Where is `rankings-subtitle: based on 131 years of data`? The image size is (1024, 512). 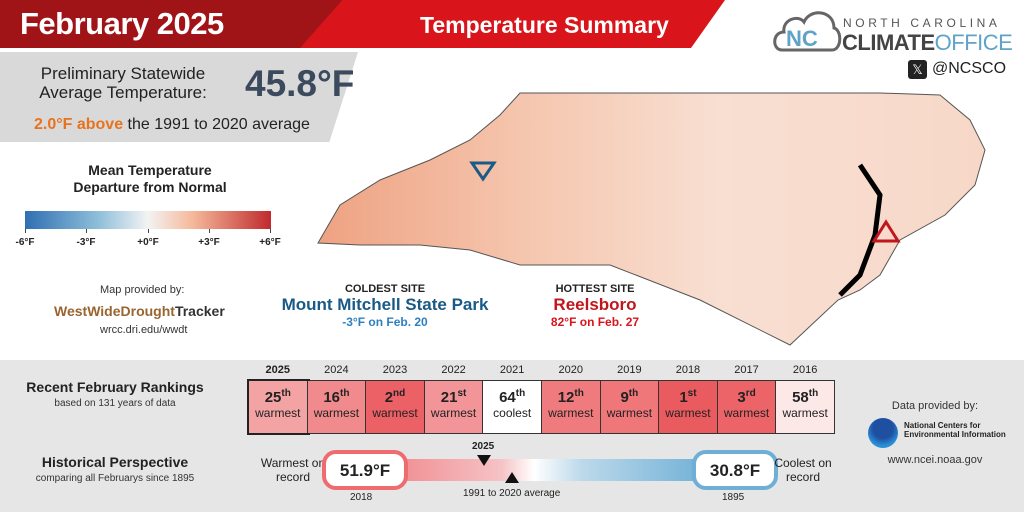 rankings-subtitle: based on 131 years of data is located at coordinates (115, 403).